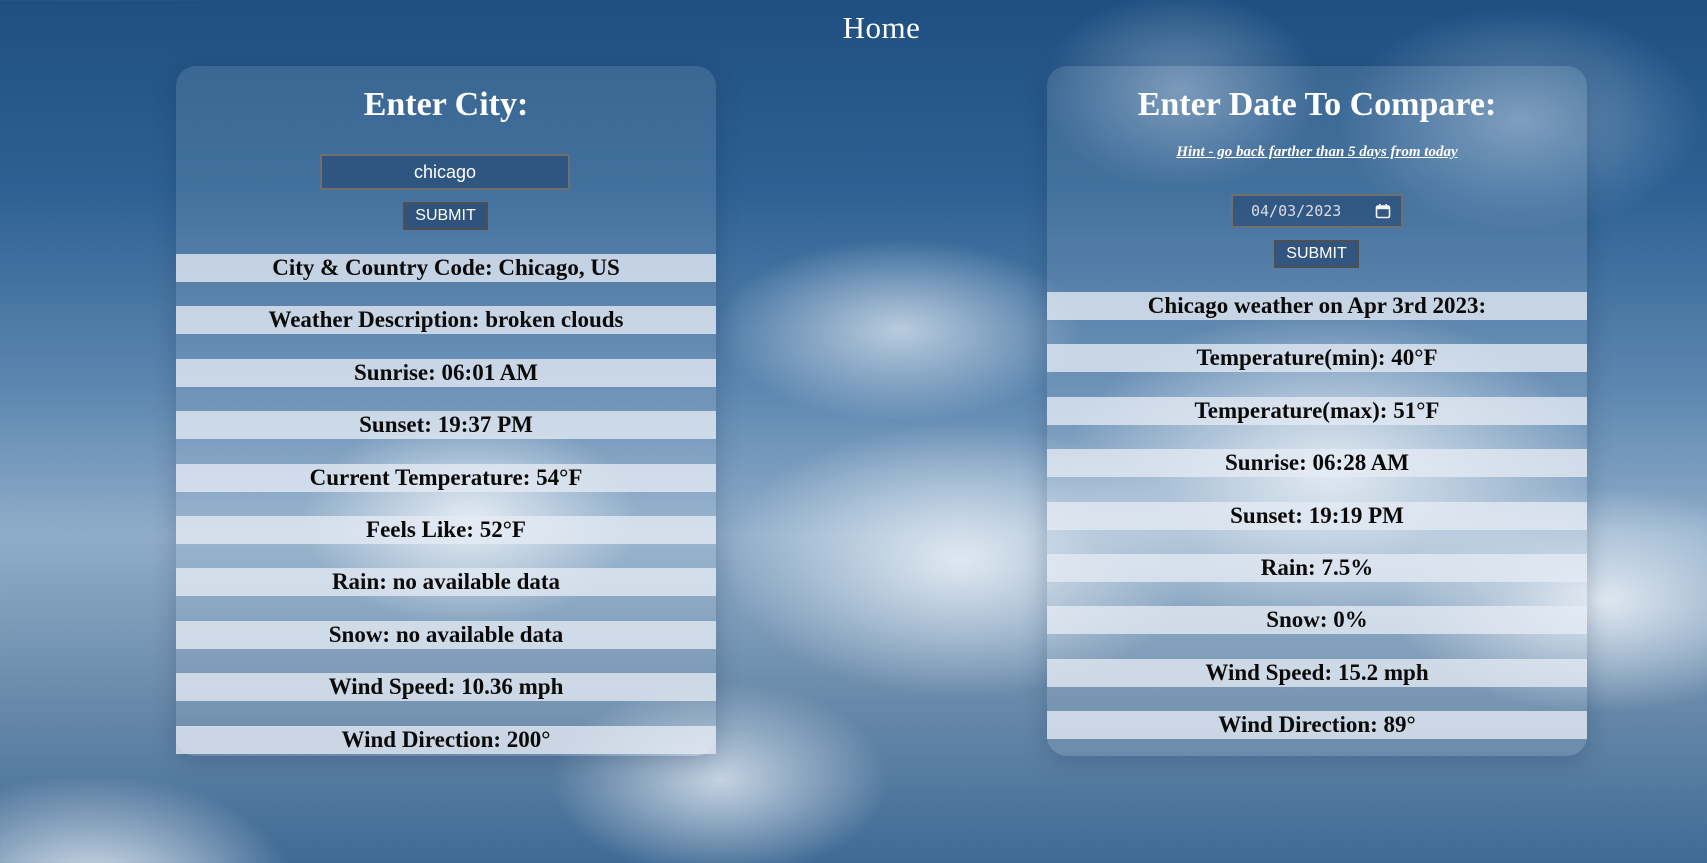  I want to click on historical-sunrise-row: Sunrise: 06:28 AM, so click(1317, 463).